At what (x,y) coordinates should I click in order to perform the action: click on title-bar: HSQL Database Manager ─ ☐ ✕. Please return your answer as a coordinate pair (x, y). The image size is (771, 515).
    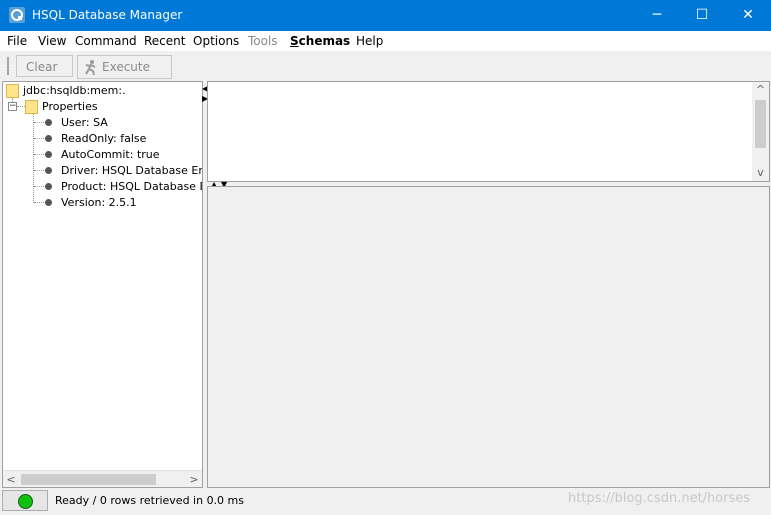
    Looking at the image, I should click on (385, 15).